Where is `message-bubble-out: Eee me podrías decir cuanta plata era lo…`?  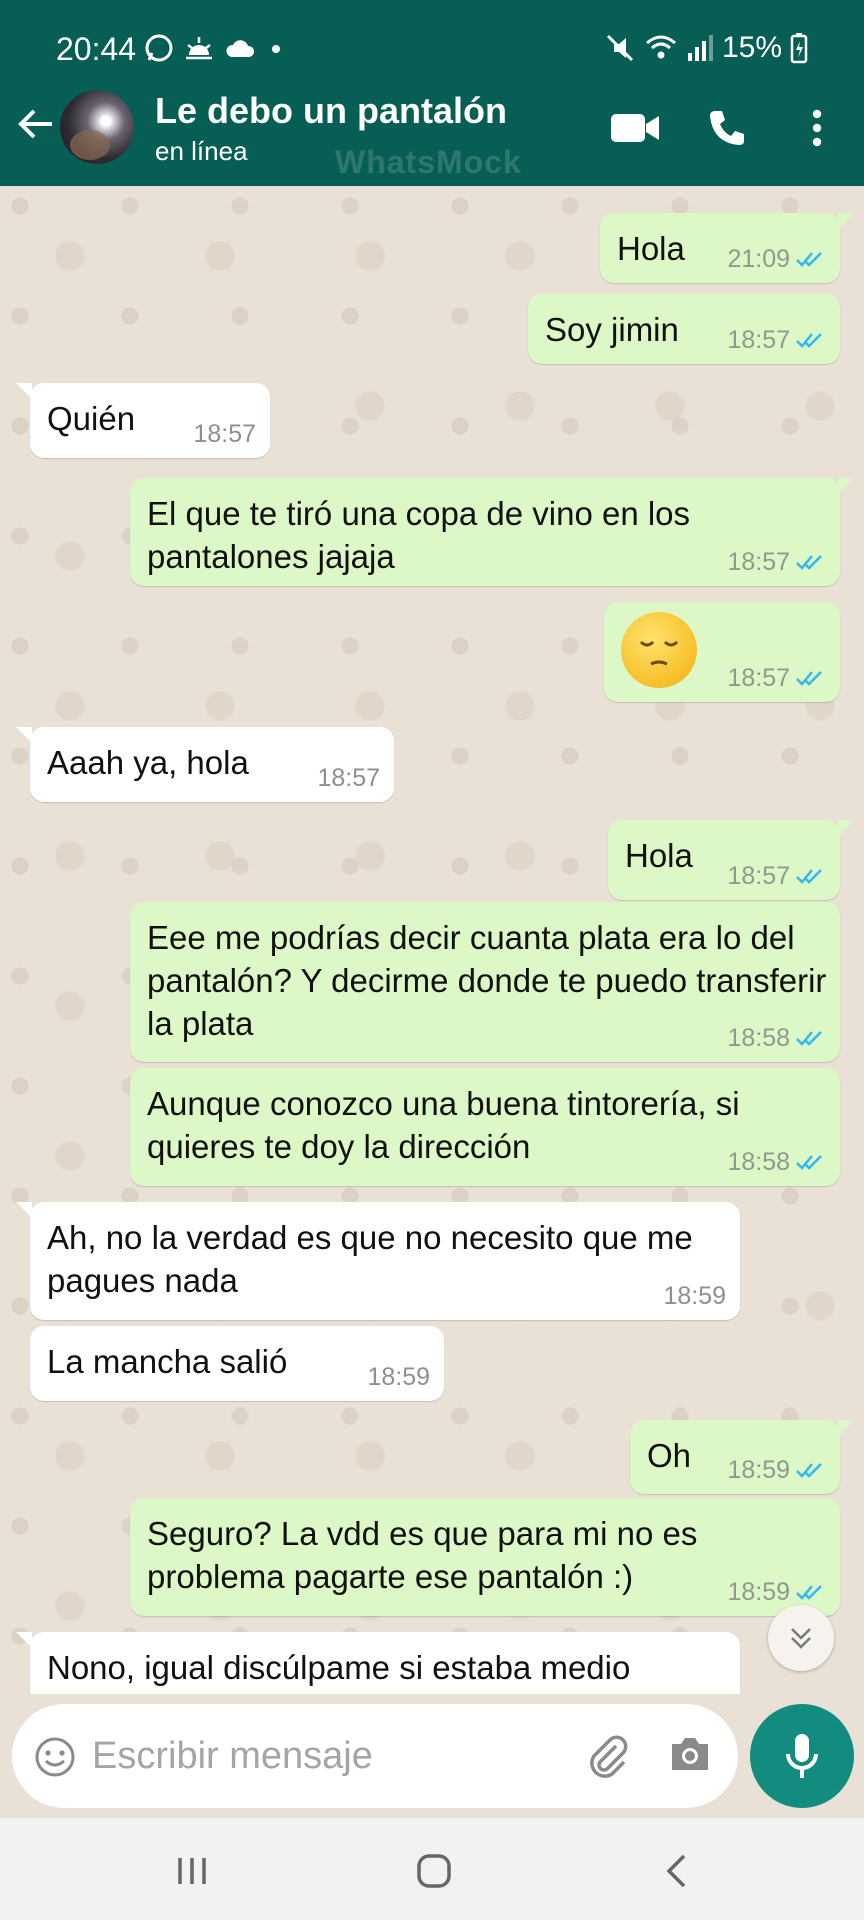 message-bubble-out: Eee me podrías decir cuanta plata era lo… is located at coordinates (485, 982).